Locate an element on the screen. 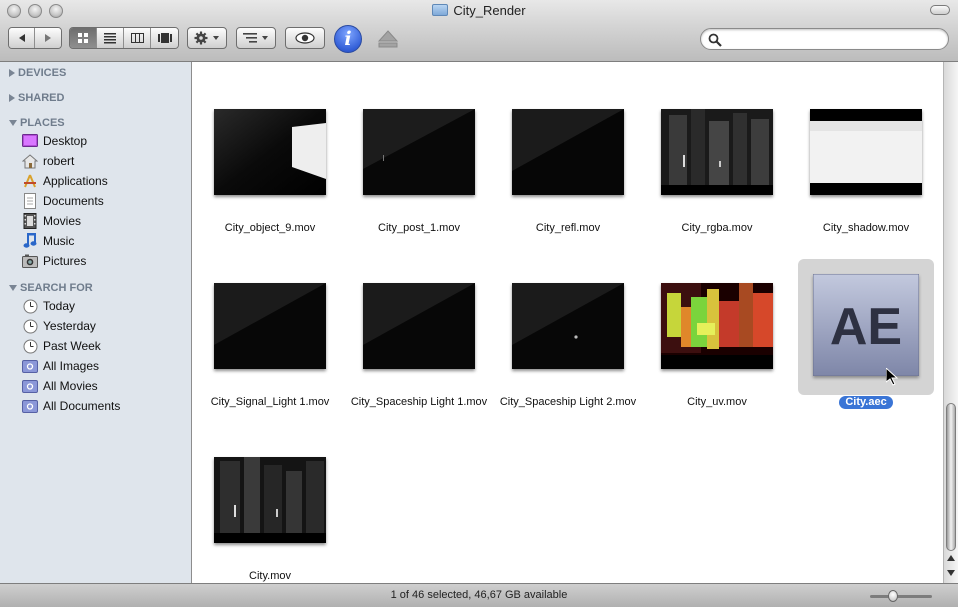 The width and height of the screenshot is (958, 607). forward-button is located at coordinates (48, 38).